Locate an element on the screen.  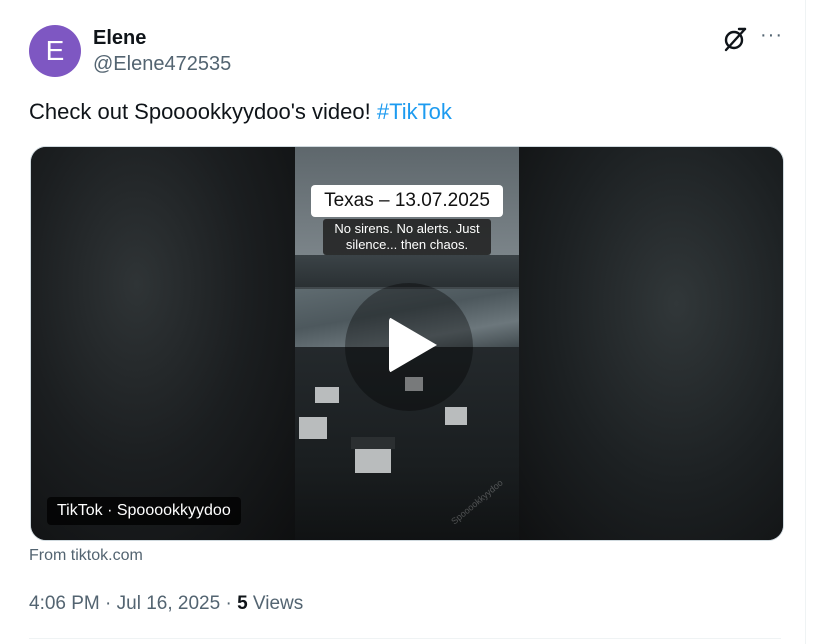
author-name: Elene is located at coordinates (119, 38).